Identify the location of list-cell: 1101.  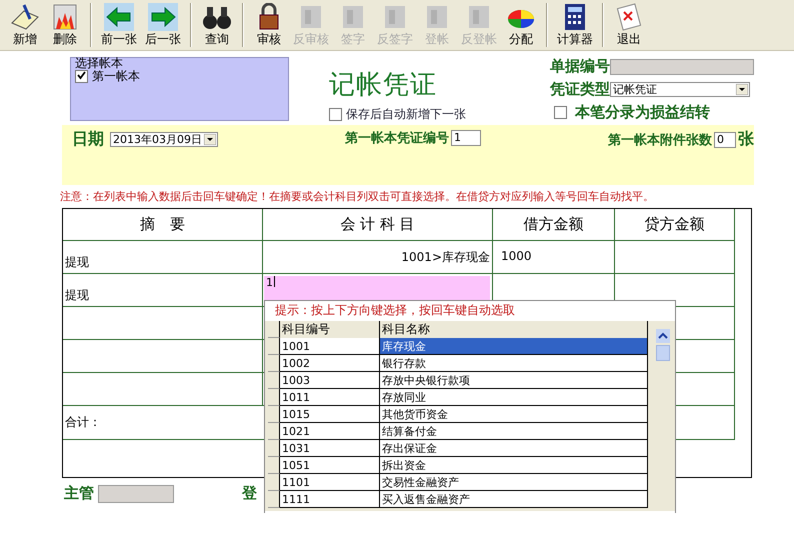
(330, 482).